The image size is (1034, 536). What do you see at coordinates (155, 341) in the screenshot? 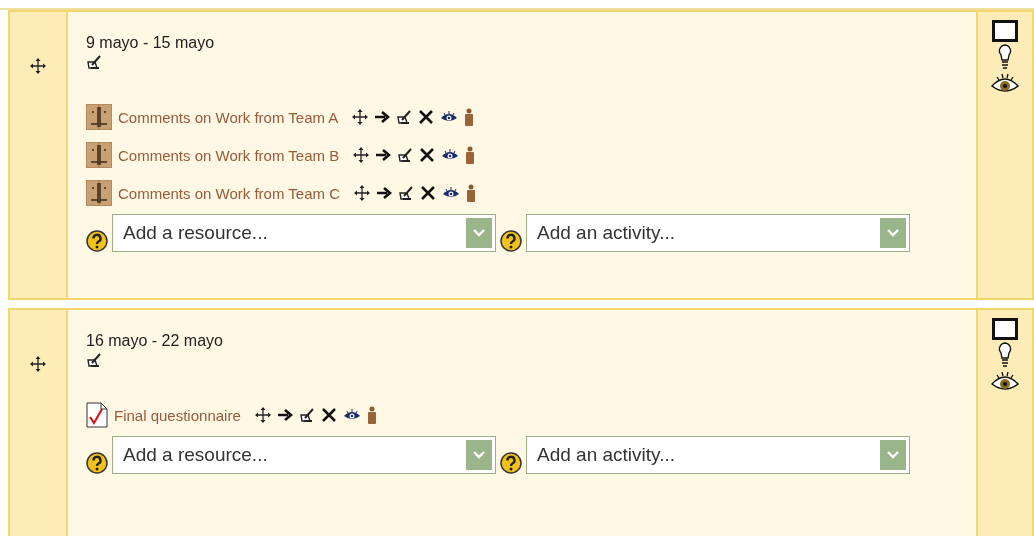
I see `section-dates: 16 mayo - 22 mayo` at bounding box center [155, 341].